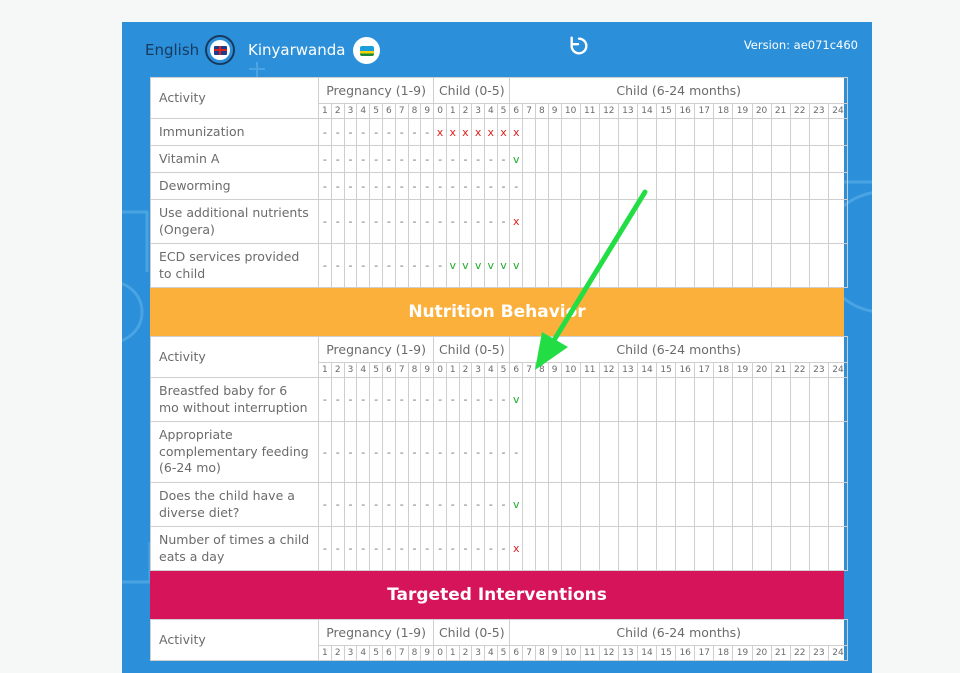  What do you see at coordinates (516, 265) in the screenshot?
I see `status-cell: v` at bounding box center [516, 265].